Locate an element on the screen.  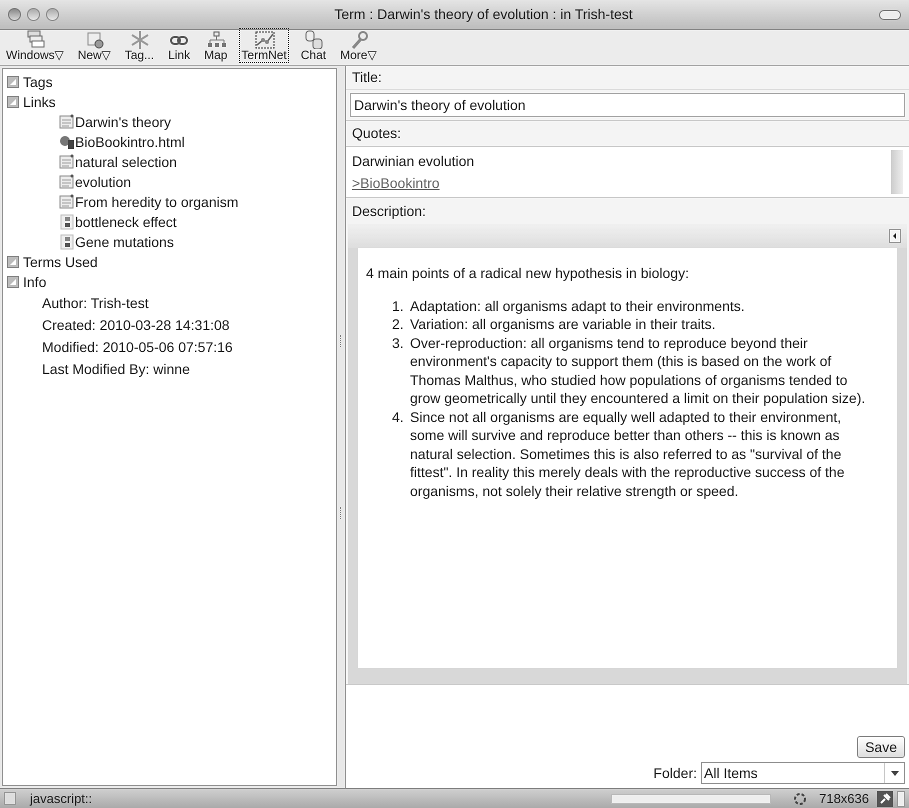
folder-select: All Items is located at coordinates (803, 773).